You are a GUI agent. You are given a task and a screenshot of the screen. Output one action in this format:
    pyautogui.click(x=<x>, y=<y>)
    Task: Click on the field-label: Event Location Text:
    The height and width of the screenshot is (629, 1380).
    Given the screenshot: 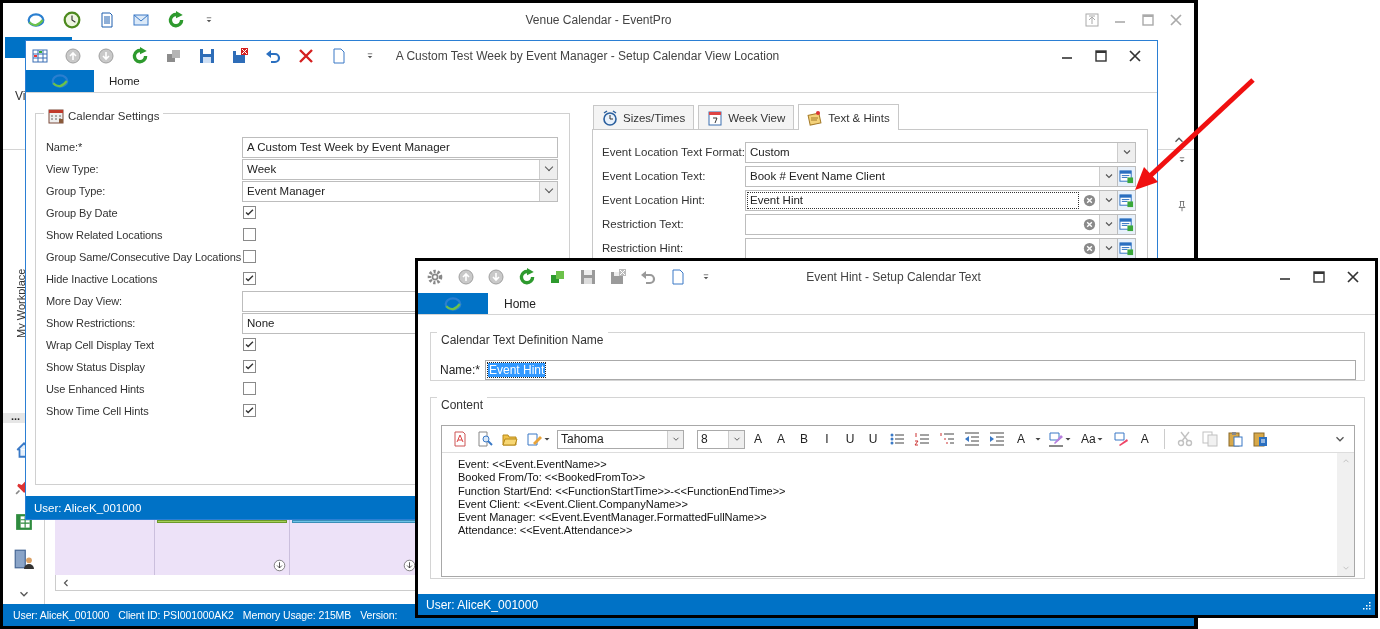 What is the action you would take?
    pyautogui.click(x=654, y=176)
    